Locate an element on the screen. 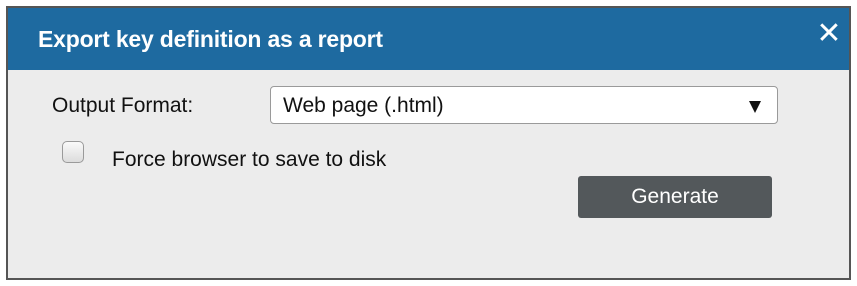  generate-button: Generate is located at coordinates (675, 197).